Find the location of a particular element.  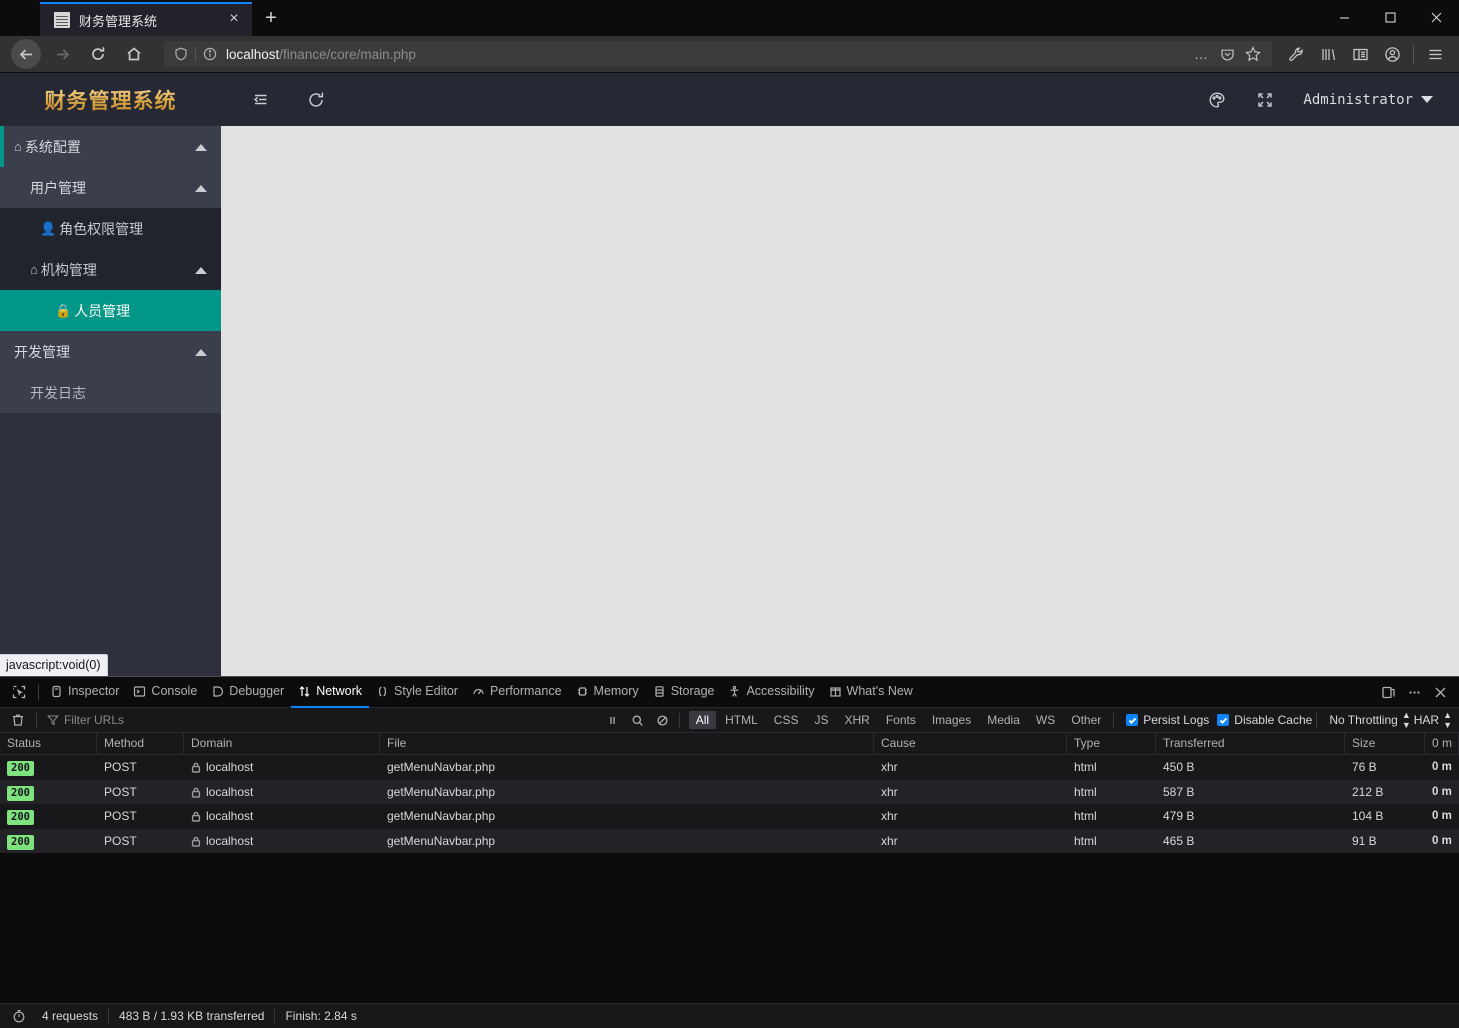

devtools-more-icon is located at coordinates (1414, 692).